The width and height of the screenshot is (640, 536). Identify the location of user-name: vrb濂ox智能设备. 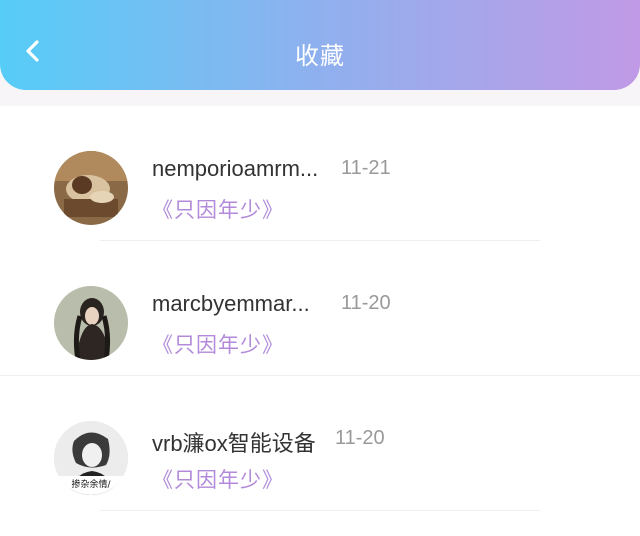
(234, 443).